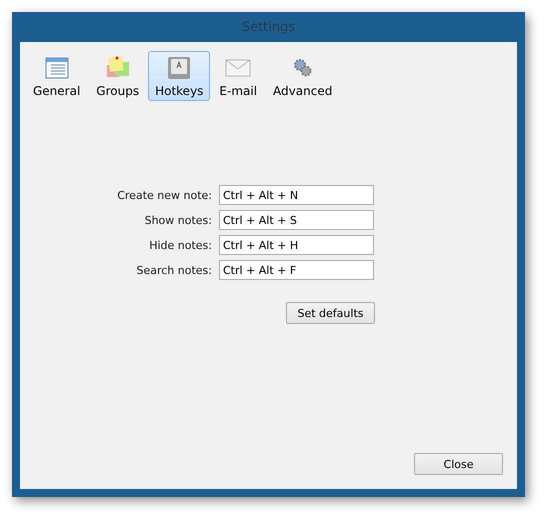 This screenshot has height=517, width=545. I want to click on tab: Groups, so click(117, 76).